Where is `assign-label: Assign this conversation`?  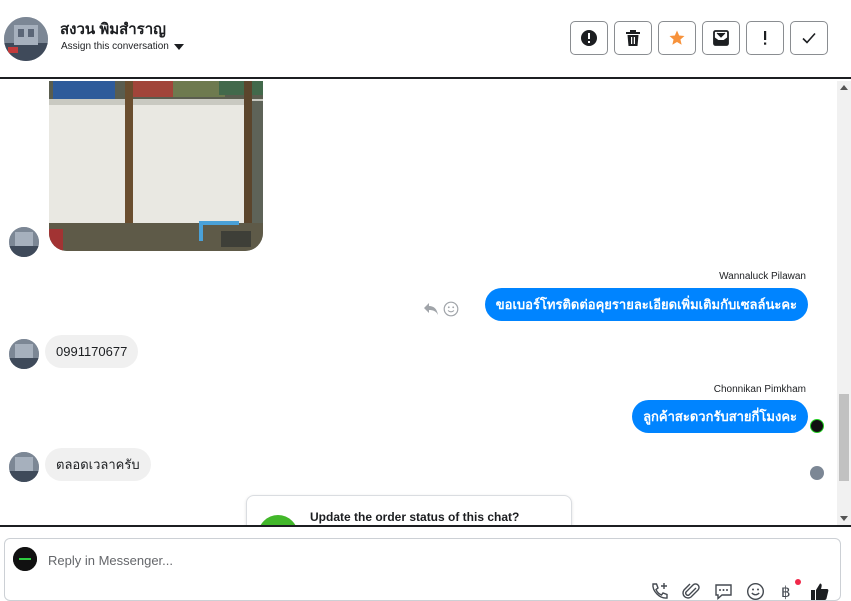 assign-label: Assign this conversation is located at coordinates (115, 46).